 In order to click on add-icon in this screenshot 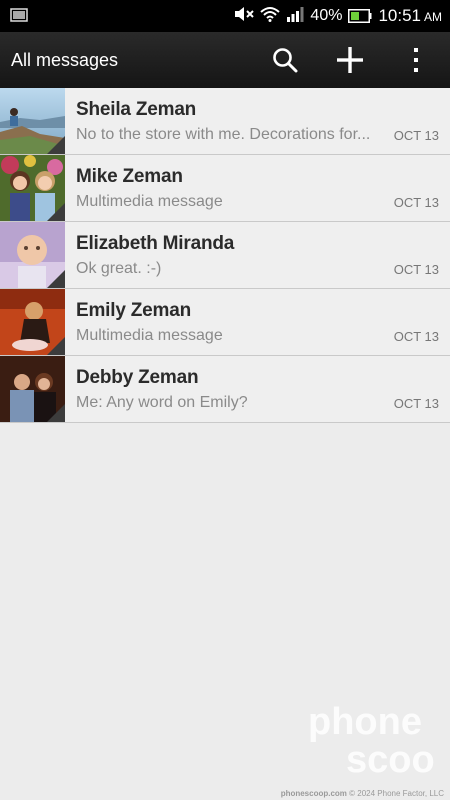, I will do `click(350, 60)`.